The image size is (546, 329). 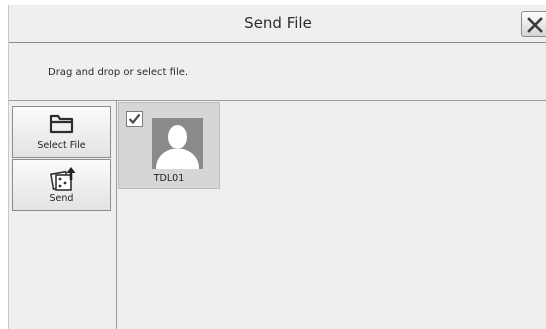 I want to click on file-item: TDL01, so click(x=169, y=145).